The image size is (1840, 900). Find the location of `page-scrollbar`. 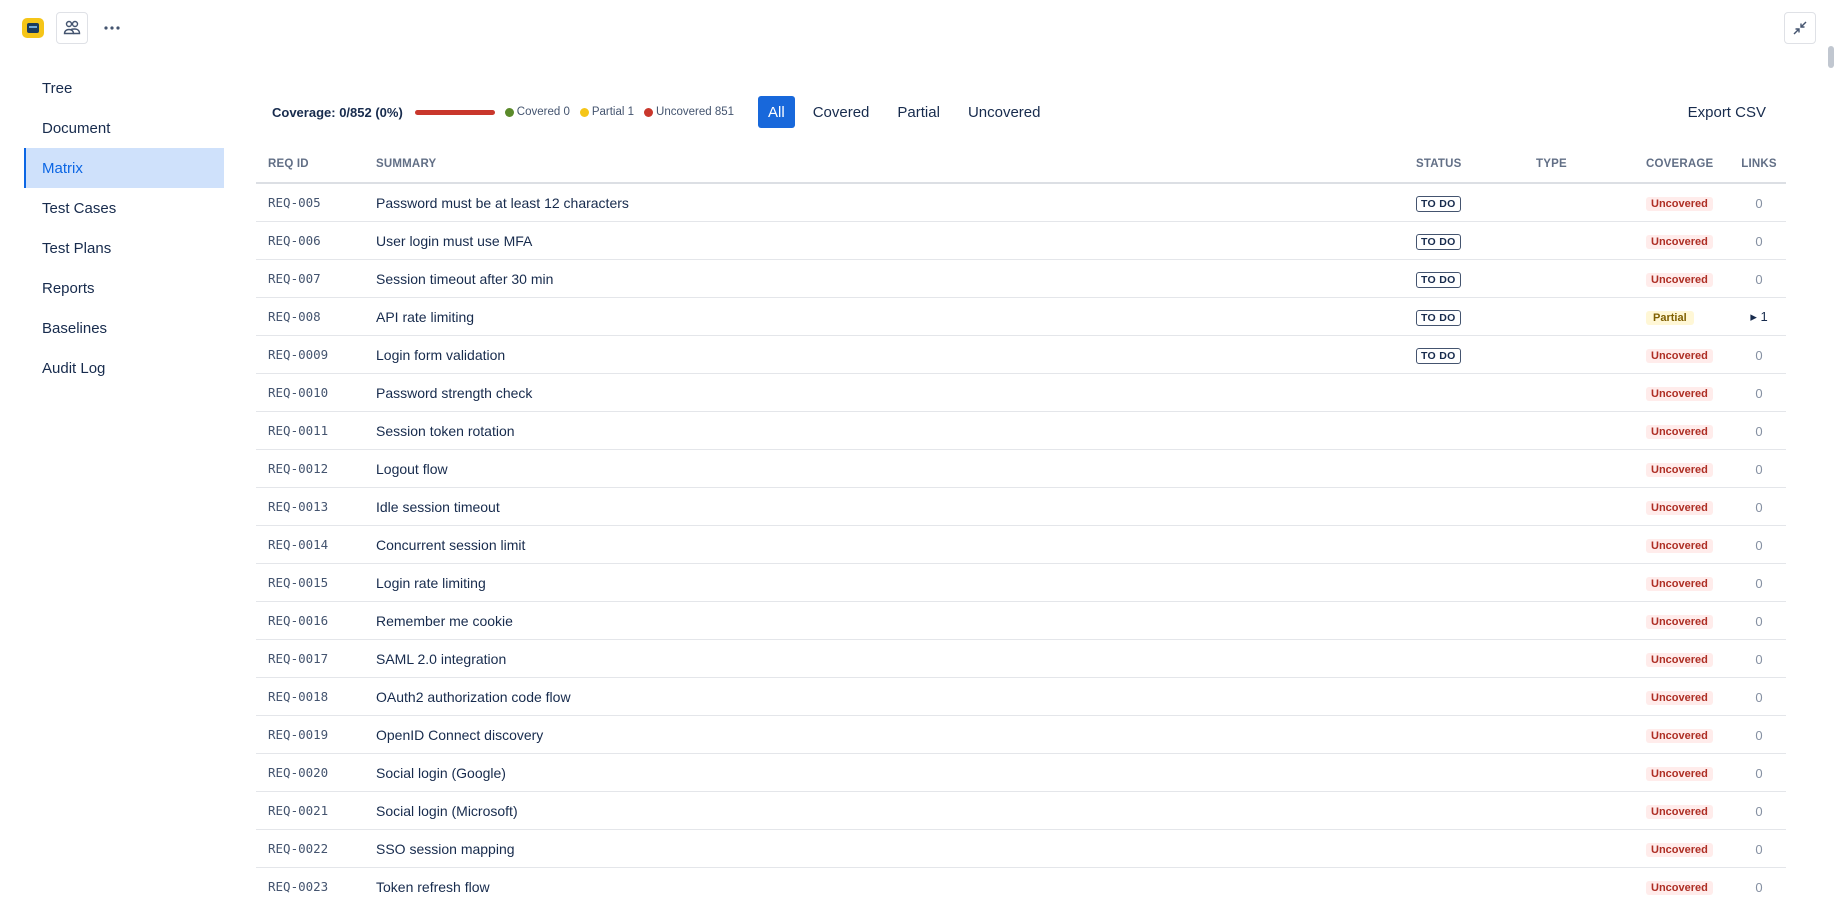

page-scrollbar is located at coordinates (1831, 57).